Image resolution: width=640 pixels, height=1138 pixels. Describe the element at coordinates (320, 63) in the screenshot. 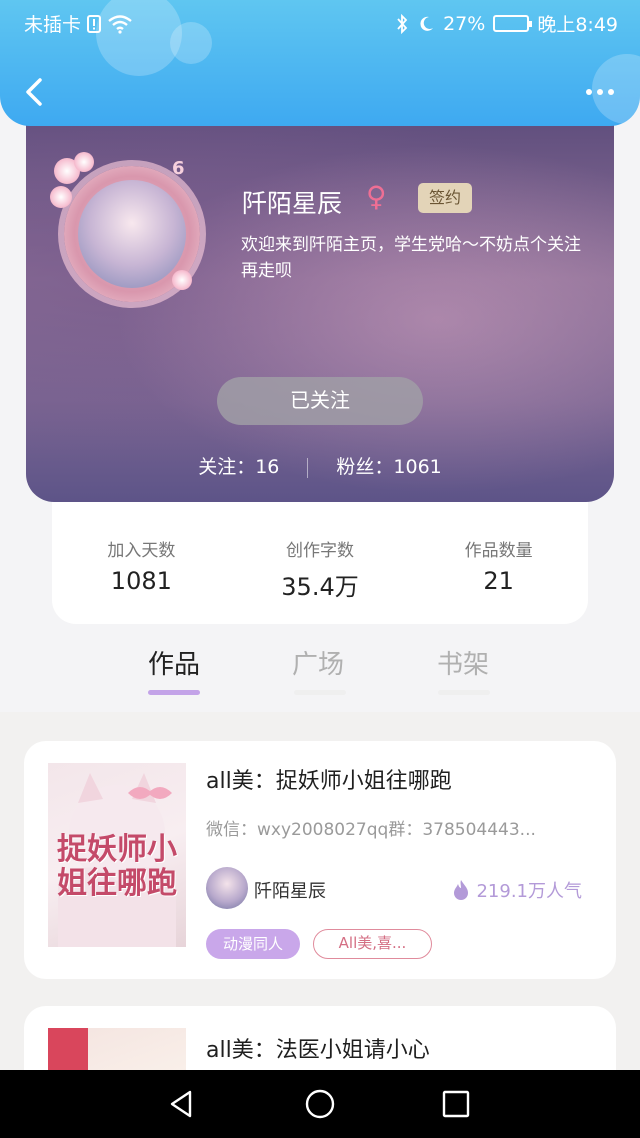

I see `top-header: 未插卡 27% 晚上8:49` at that location.